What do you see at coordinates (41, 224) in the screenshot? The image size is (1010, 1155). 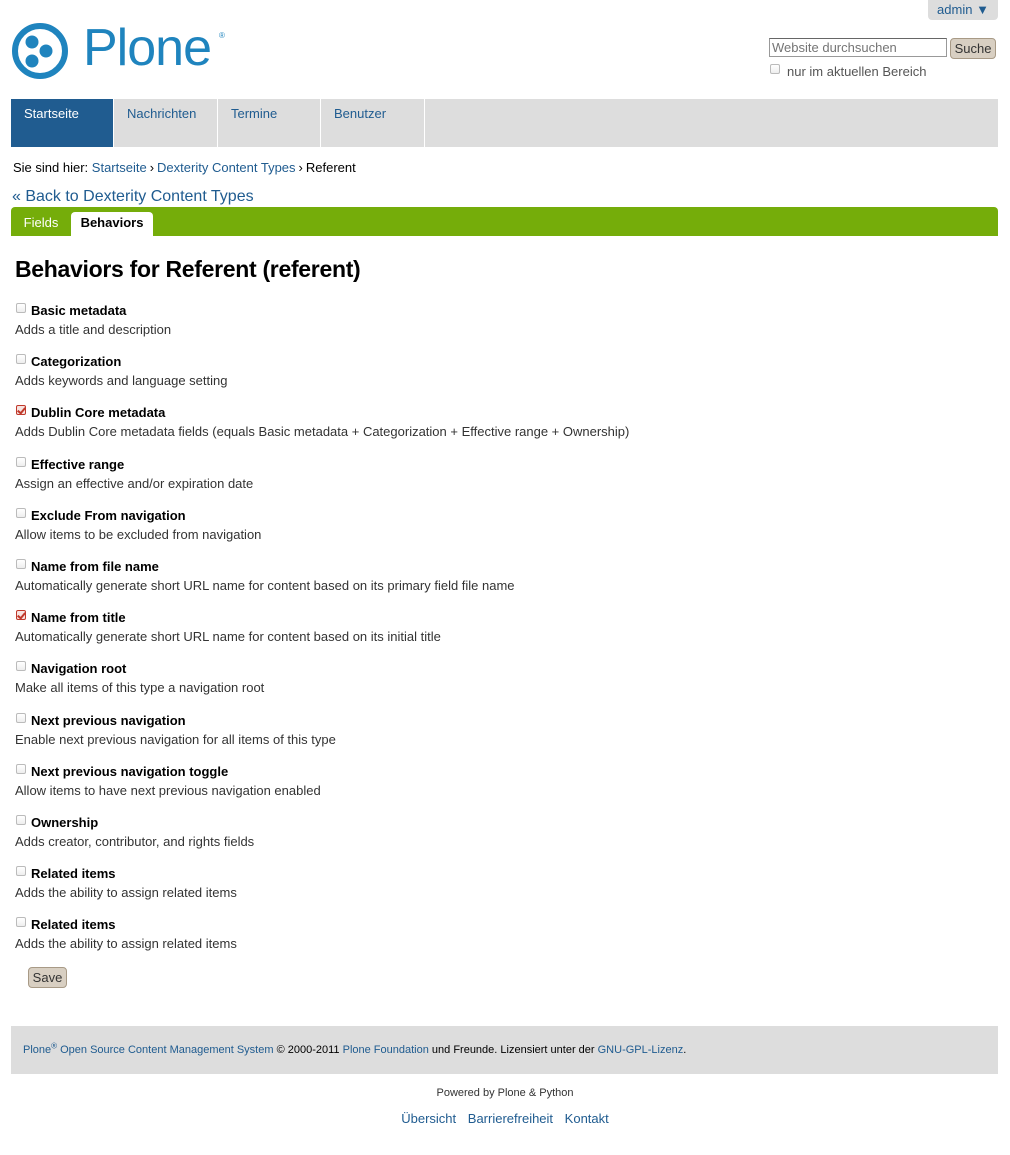 I see `tab-fields: Fields` at bounding box center [41, 224].